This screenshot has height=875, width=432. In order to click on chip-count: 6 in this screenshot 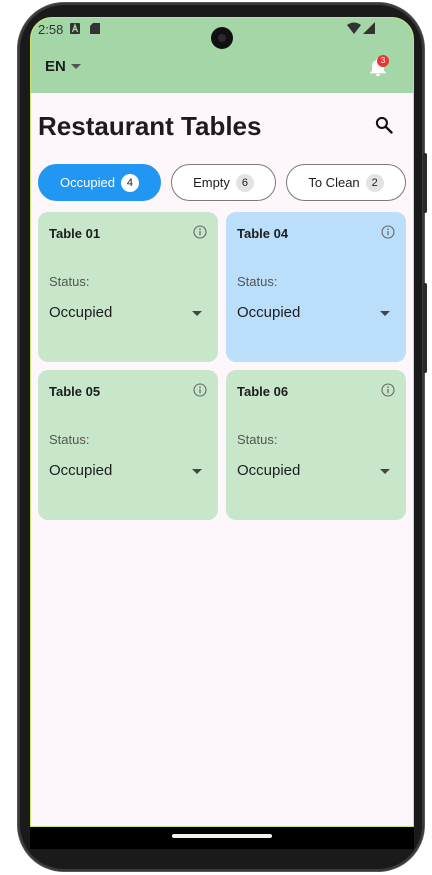, I will do `click(244, 182)`.